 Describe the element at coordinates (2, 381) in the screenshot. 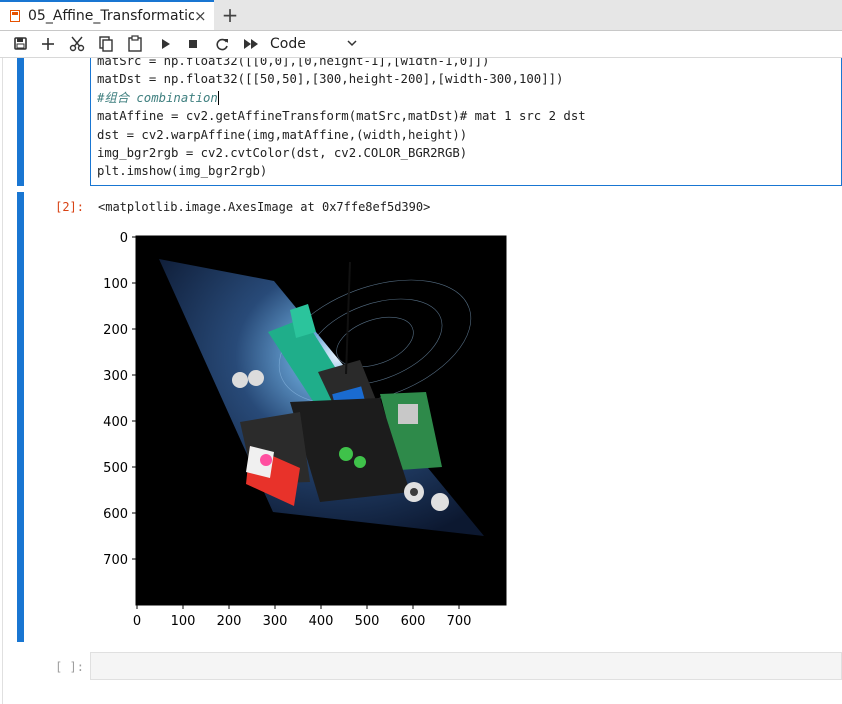

I see `notebook-left-edge` at that location.